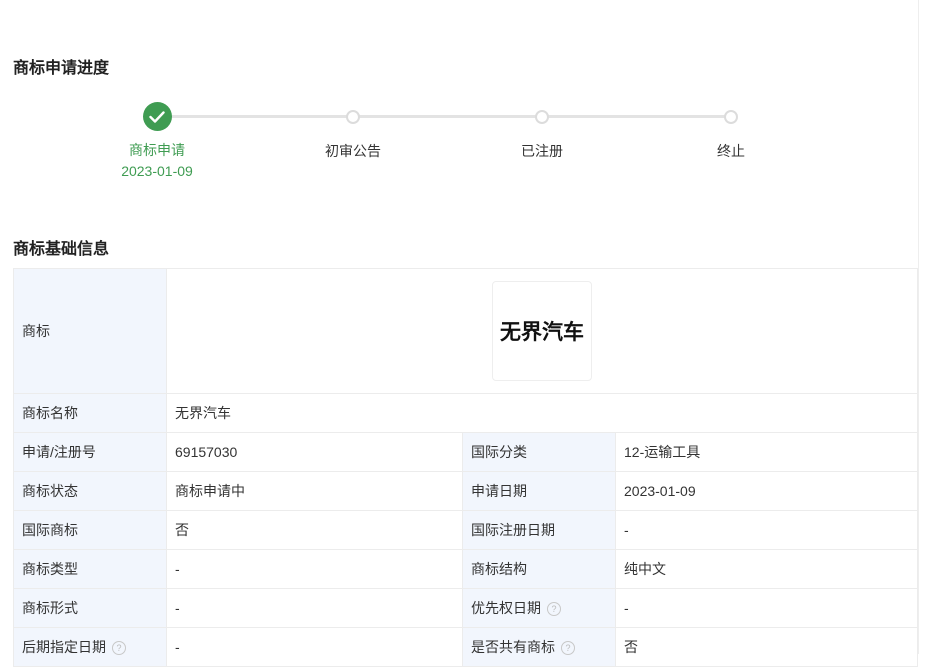 Image resolution: width=934 pixels, height=667 pixels. What do you see at coordinates (539, 530) in the screenshot?
I see `field-label: 国际注册日期` at bounding box center [539, 530].